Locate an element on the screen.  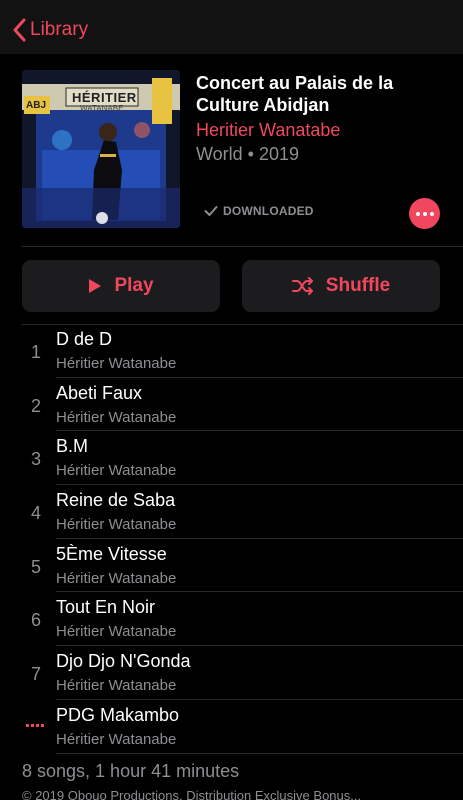
header-divider is located at coordinates (242, 246).